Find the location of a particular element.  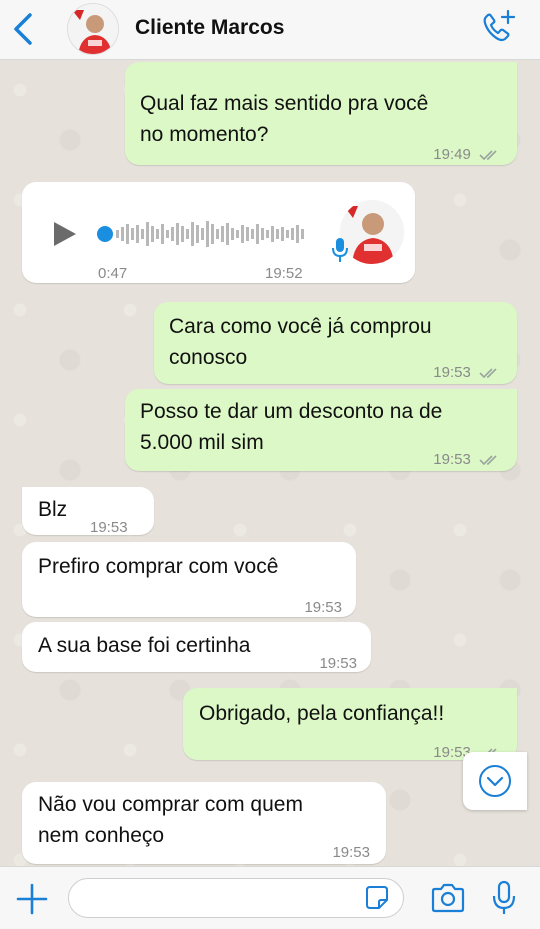

contact-name: Cliente Marcos is located at coordinates (209, 28).